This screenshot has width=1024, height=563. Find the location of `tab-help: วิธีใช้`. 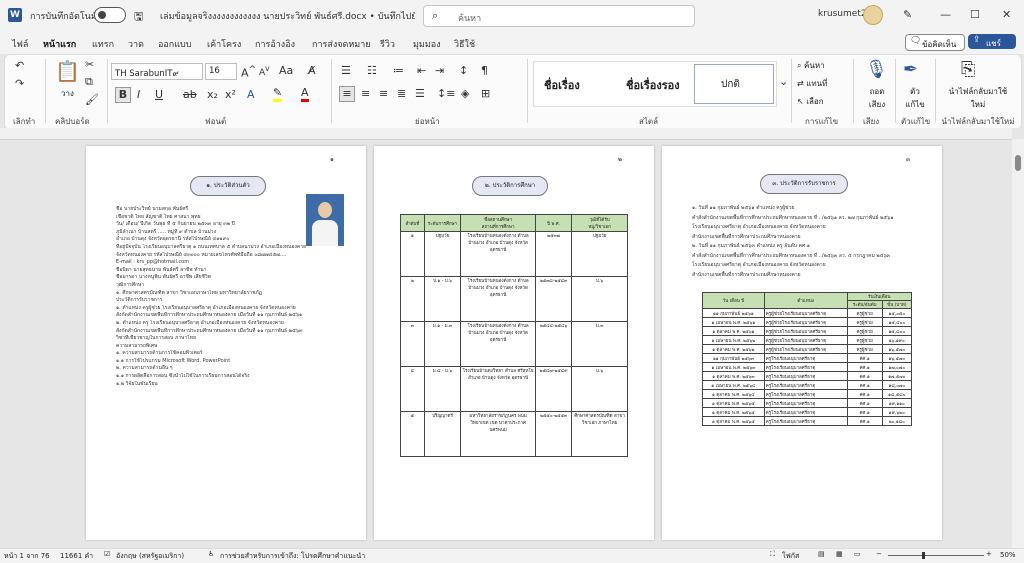

tab-help: วิธีใช้ is located at coordinates (464, 44).